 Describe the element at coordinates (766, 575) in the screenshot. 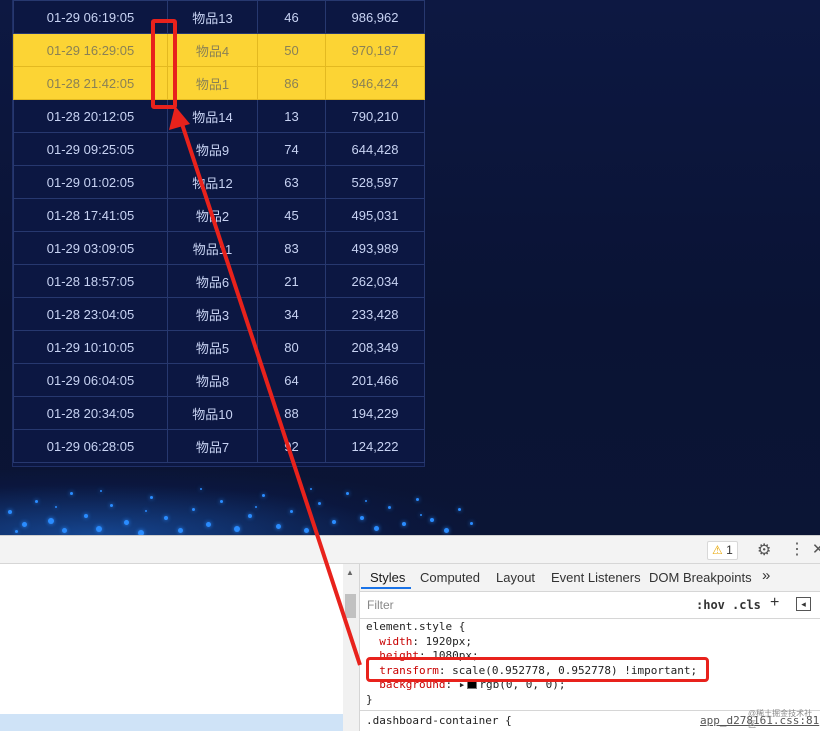

I see `more-tabs-icon: »` at that location.